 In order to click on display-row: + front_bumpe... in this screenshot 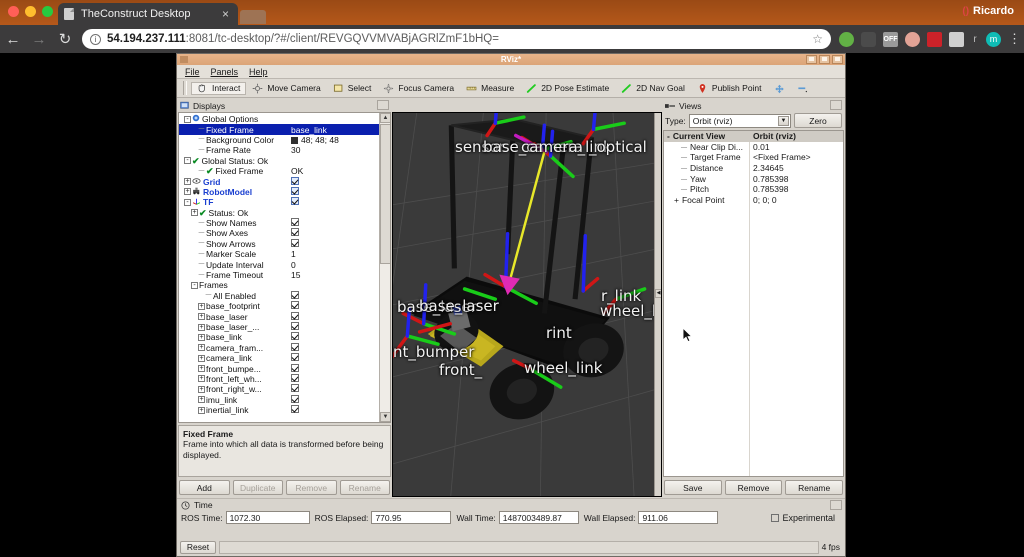, I will do `click(279, 368)`.